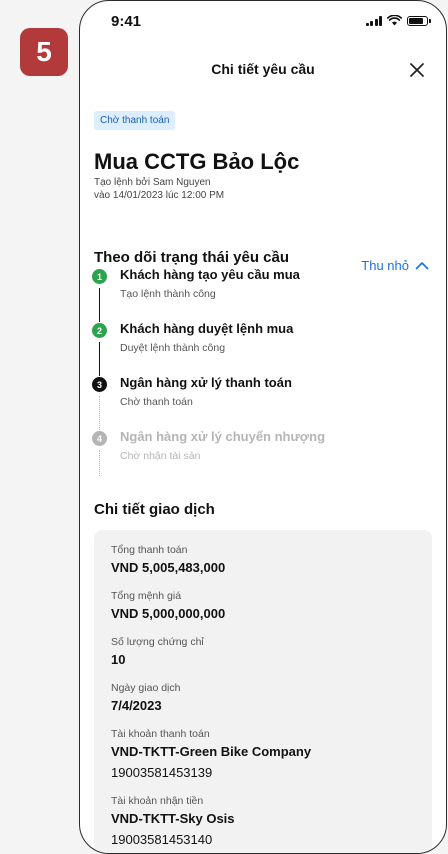  What do you see at coordinates (207, 328) in the screenshot?
I see `step-title: Khách hàng duyệt lệnh mua` at bounding box center [207, 328].